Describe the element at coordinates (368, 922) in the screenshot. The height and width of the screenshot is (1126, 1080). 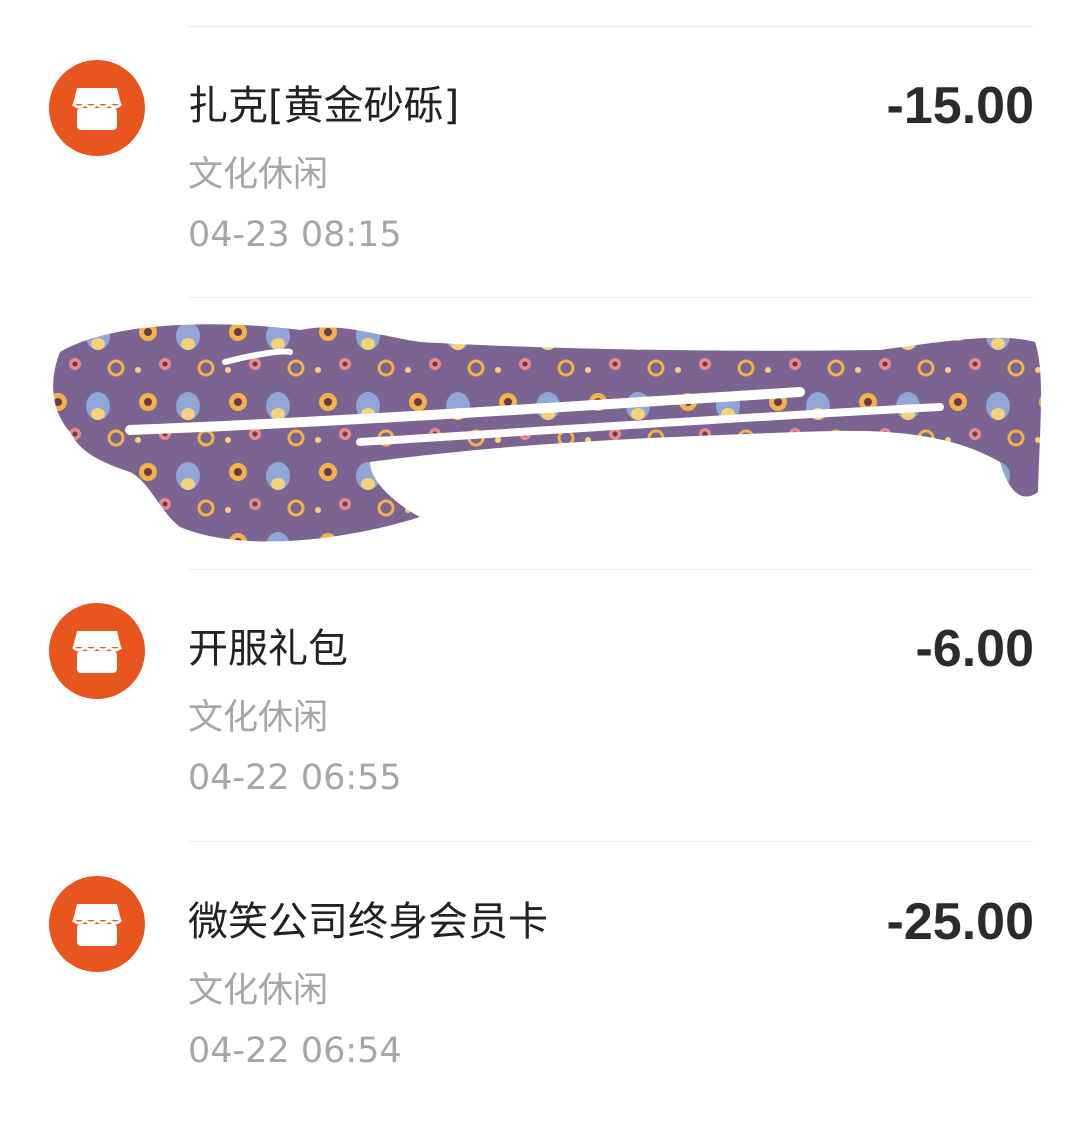
I see `merchant-title: 微笑公司终身会员卡` at that location.